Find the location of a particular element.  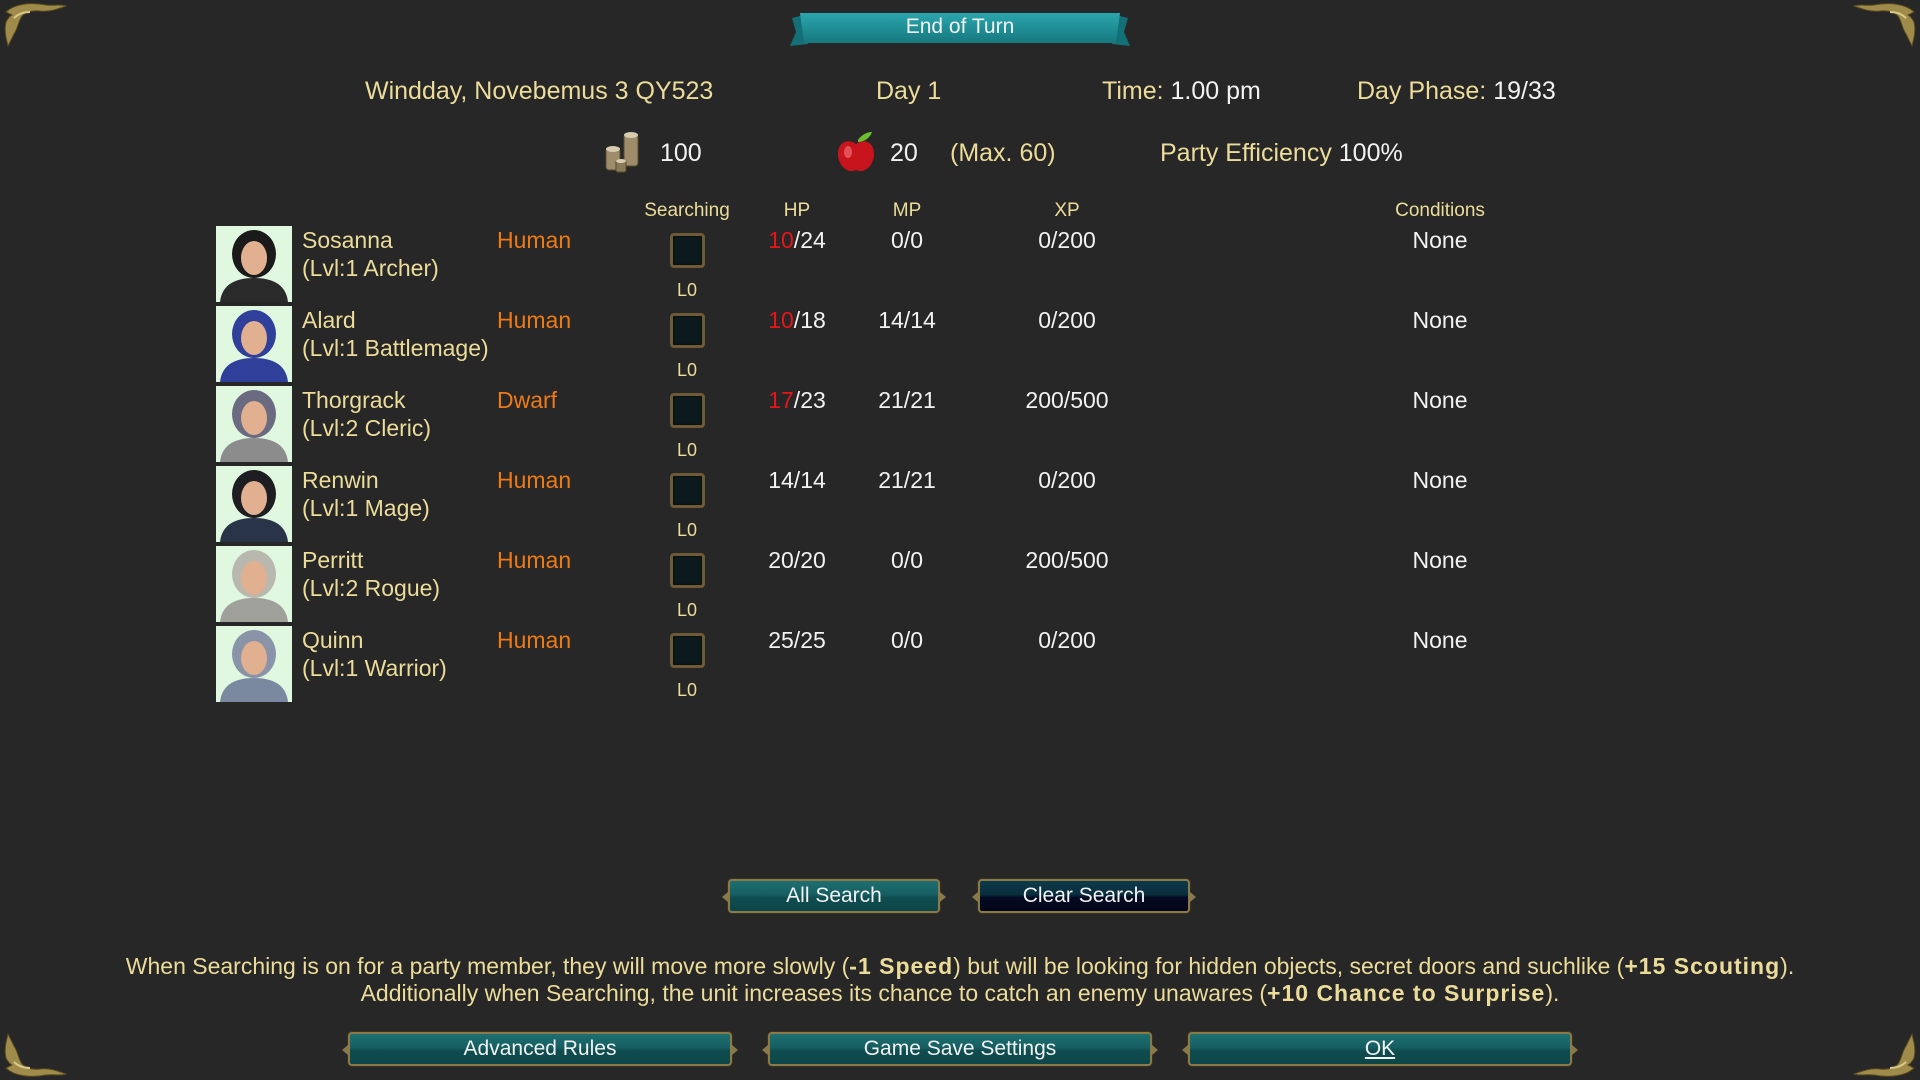

efficiency-label: Party Efficiency is located at coordinates (1246, 153).